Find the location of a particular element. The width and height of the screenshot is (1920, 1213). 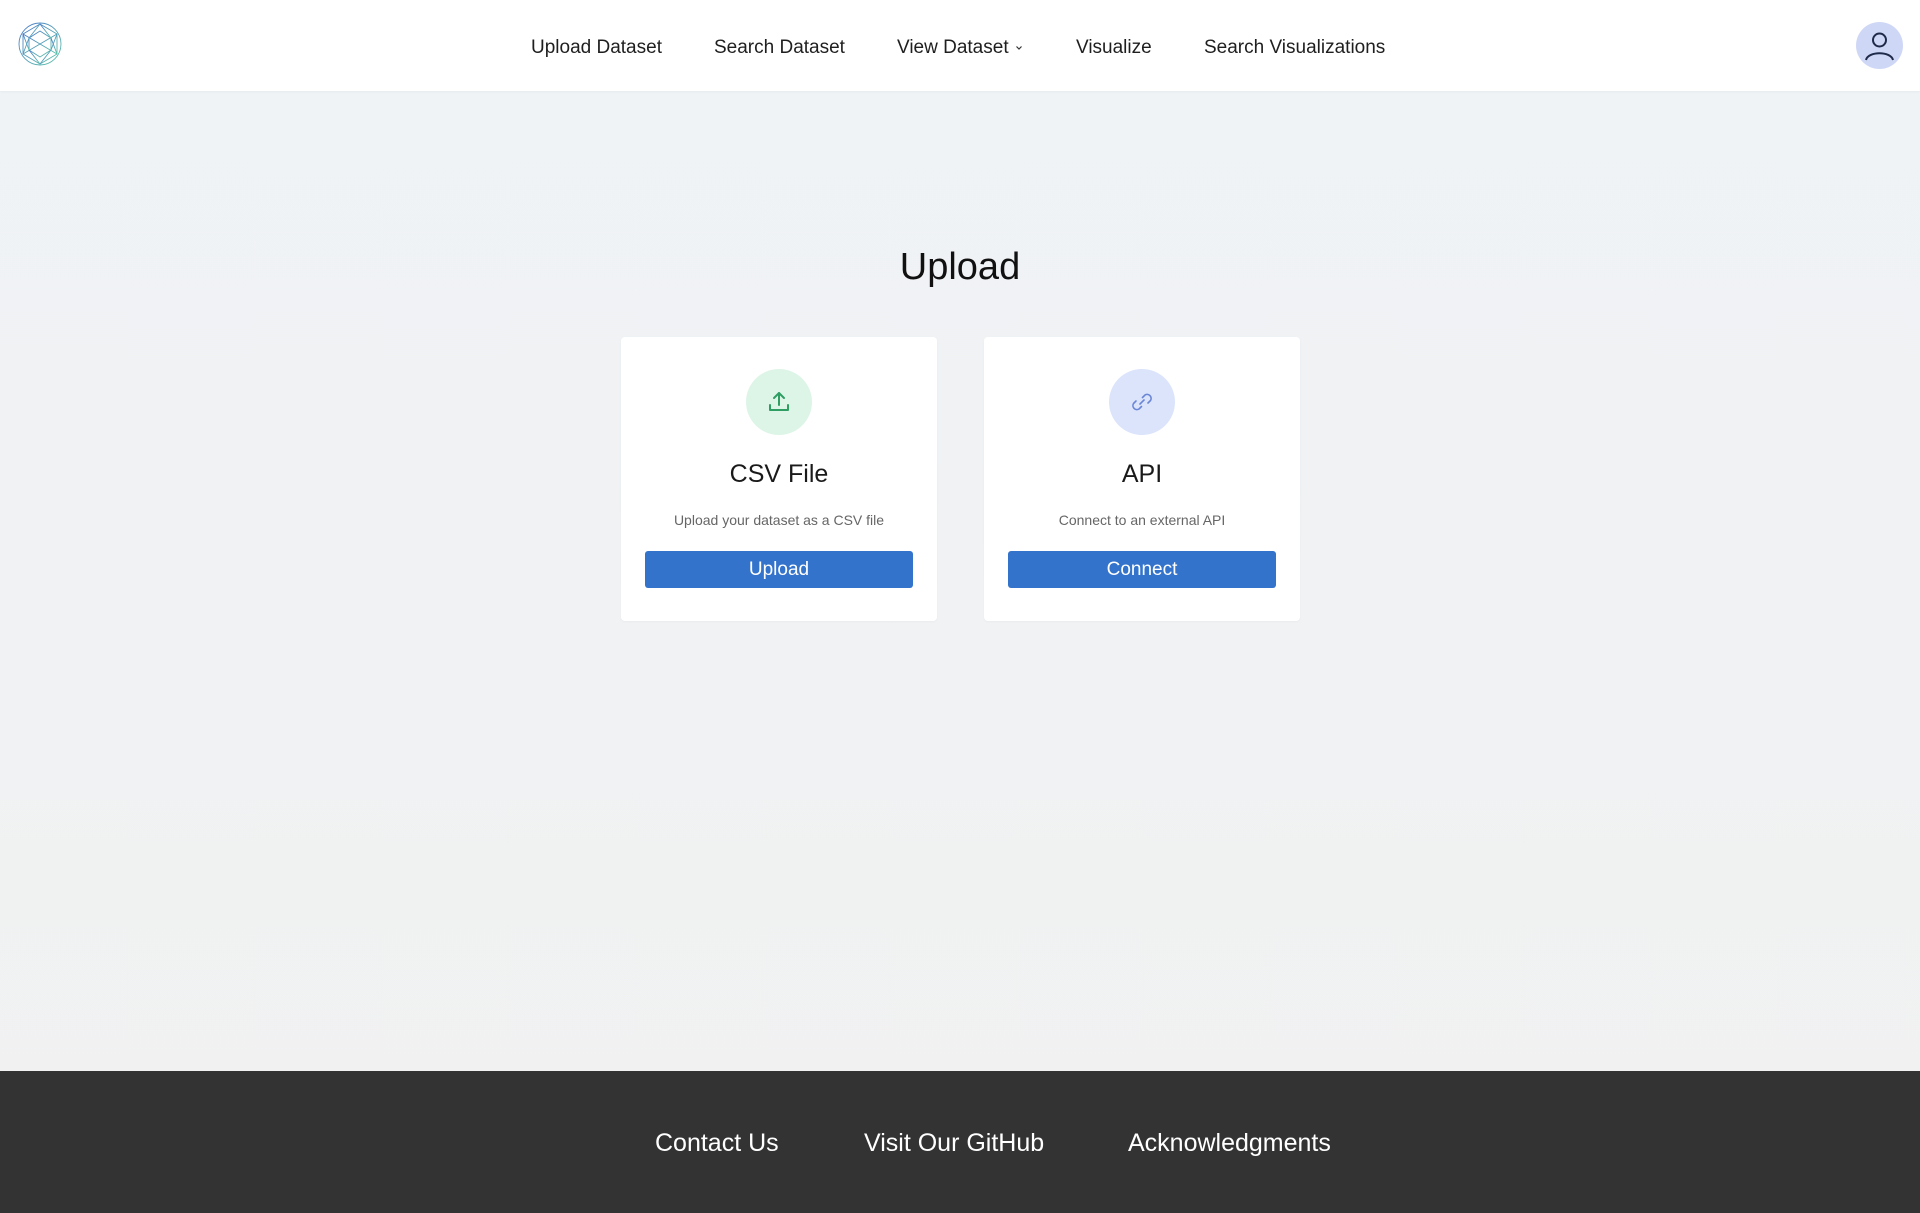

connect-button: Connect is located at coordinates (1142, 569).